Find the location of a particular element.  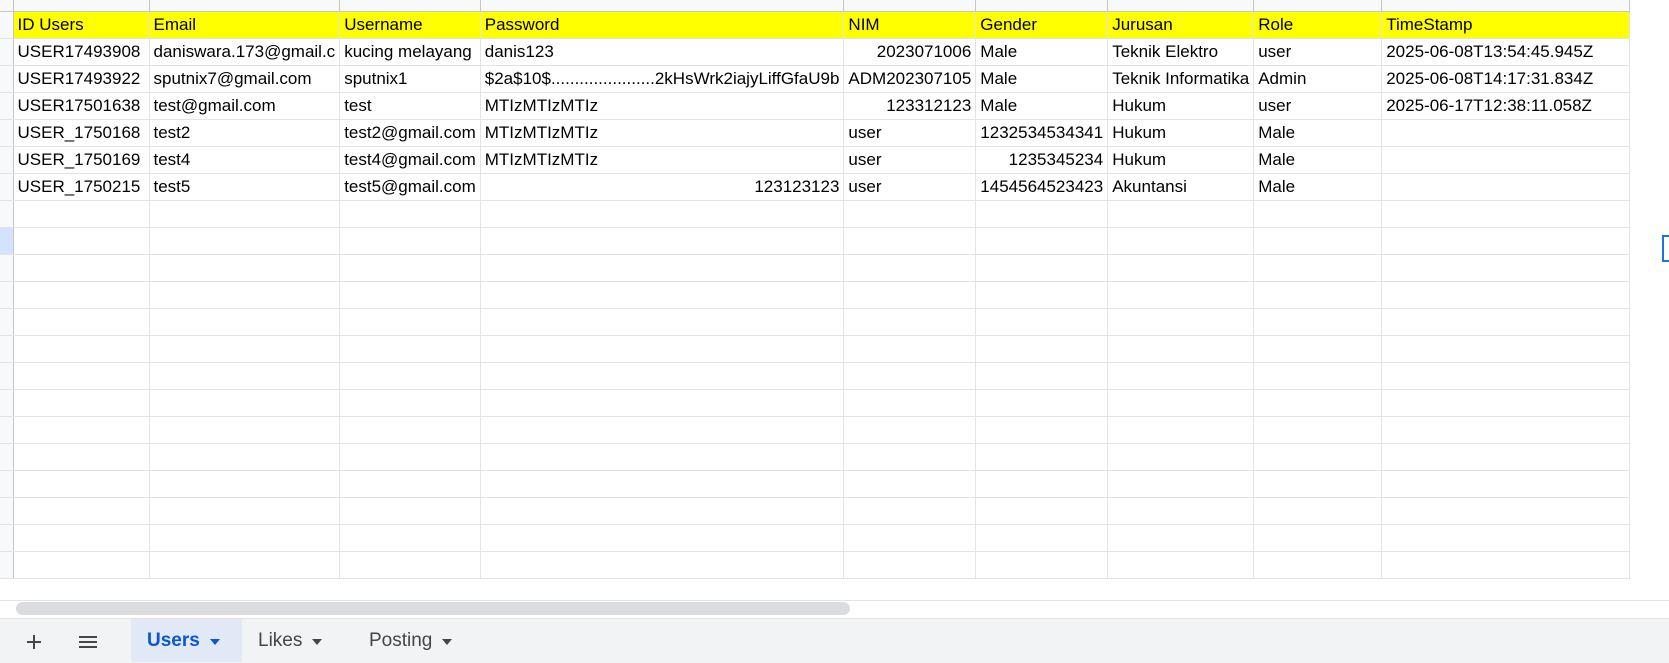

add-sheet-button is located at coordinates (34, 642).